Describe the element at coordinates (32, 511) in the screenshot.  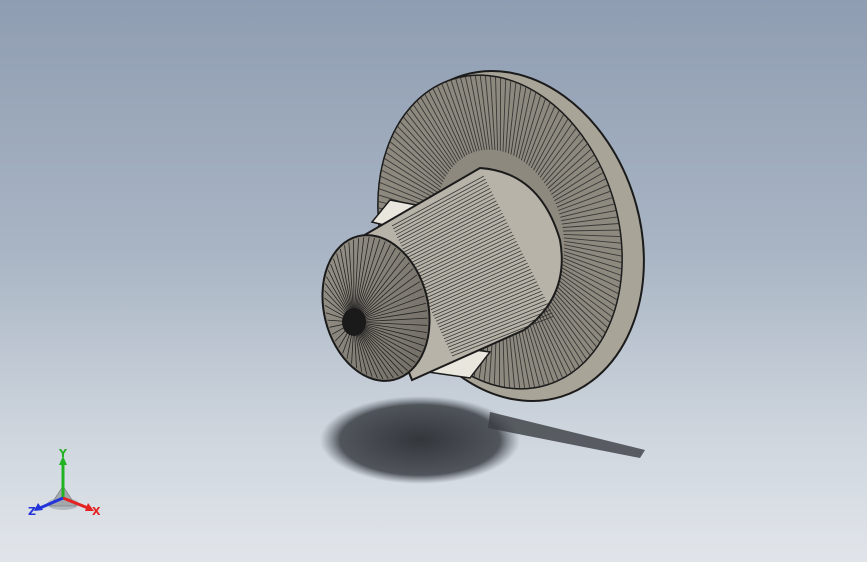
I see `z-axis-label: Z` at that location.